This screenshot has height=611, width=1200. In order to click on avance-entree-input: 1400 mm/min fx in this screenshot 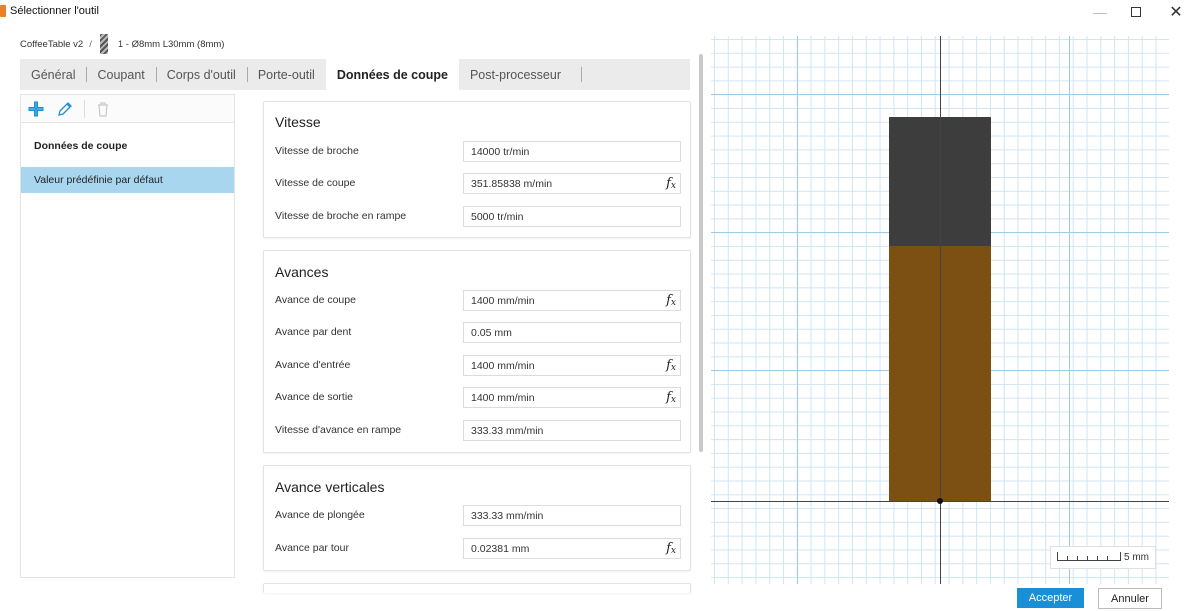, I will do `click(572, 365)`.